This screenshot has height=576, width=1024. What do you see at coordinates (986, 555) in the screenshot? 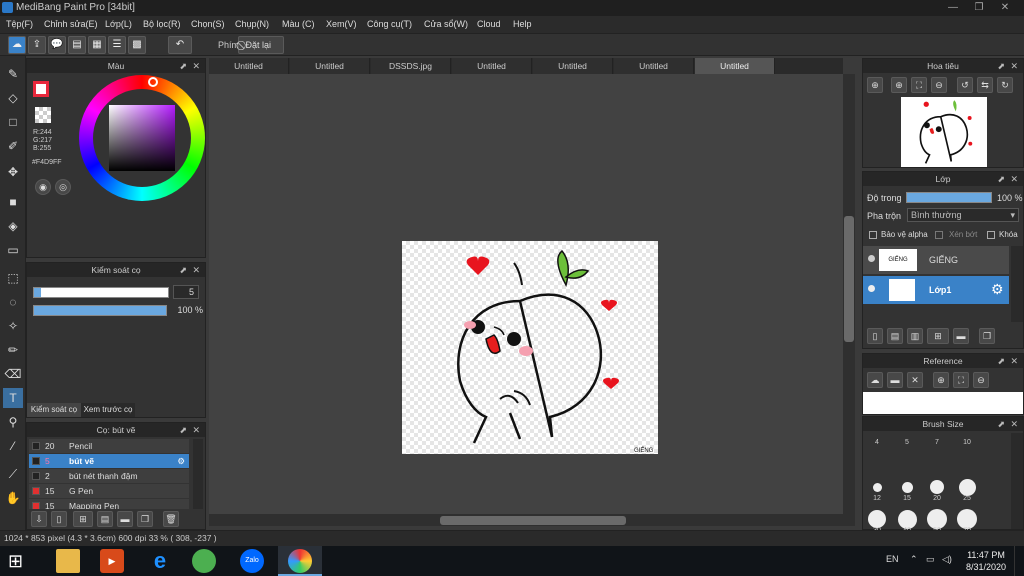
I see `clock-time: 11:47 PM` at bounding box center [986, 555].